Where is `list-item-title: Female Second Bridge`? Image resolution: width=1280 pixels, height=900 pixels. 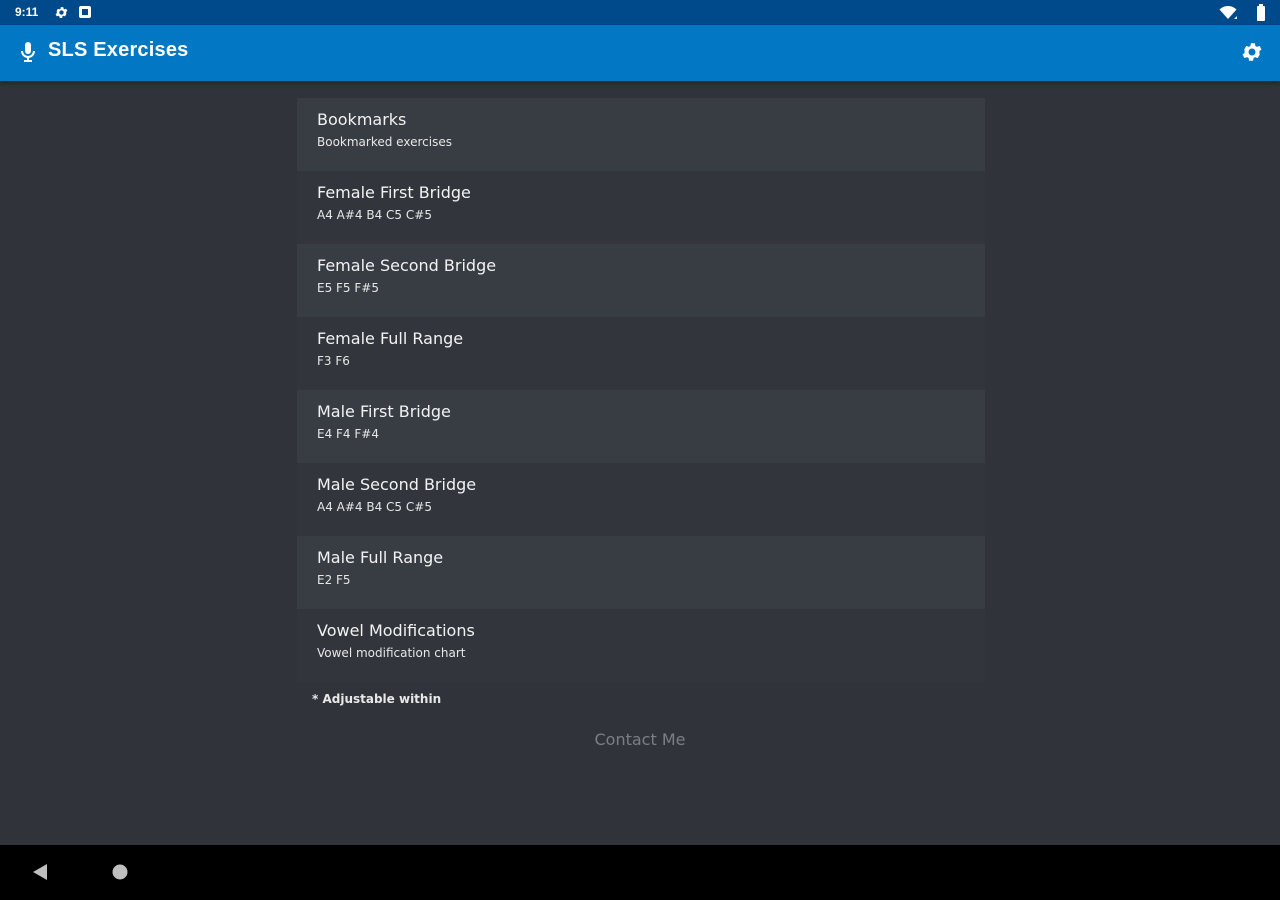
list-item-title: Female Second Bridge is located at coordinates (407, 265).